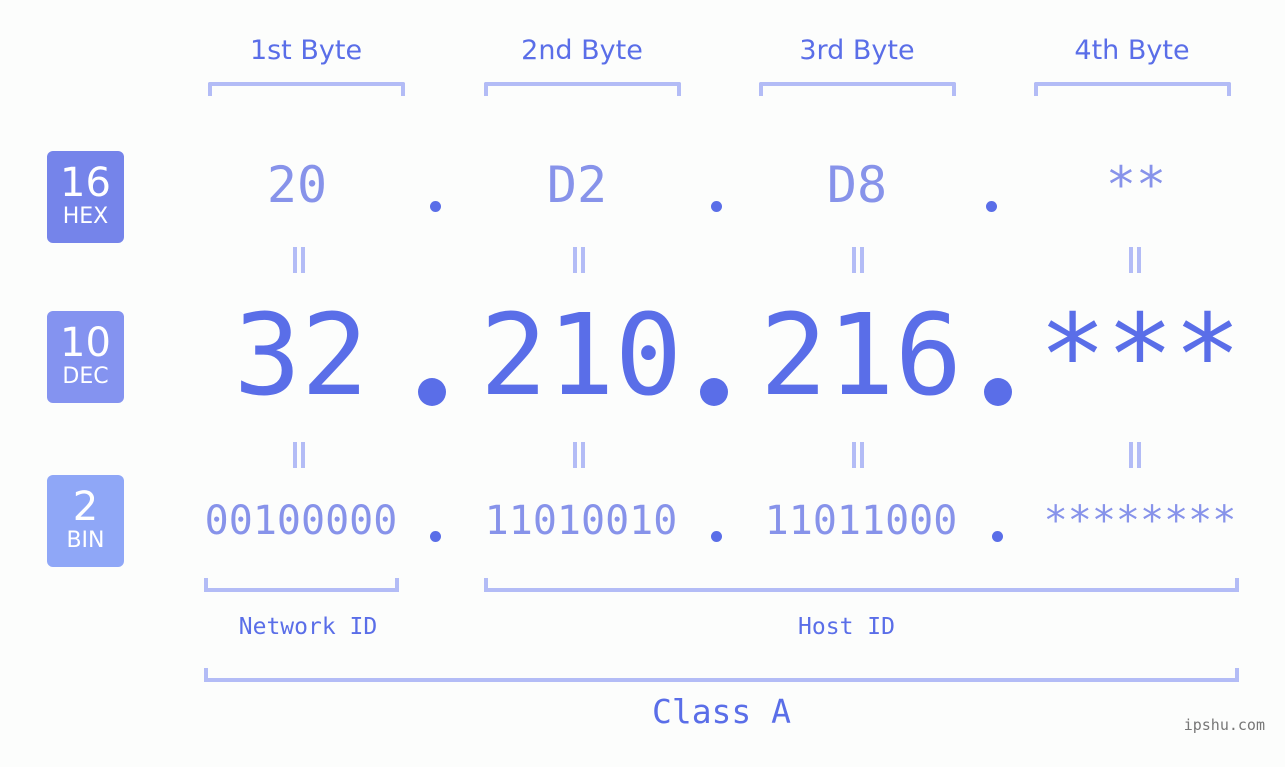  What do you see at coordinates (861, 521) in the screenshot?
I see `bin-byte-3: 11011000` at bounding box center [861, 521].